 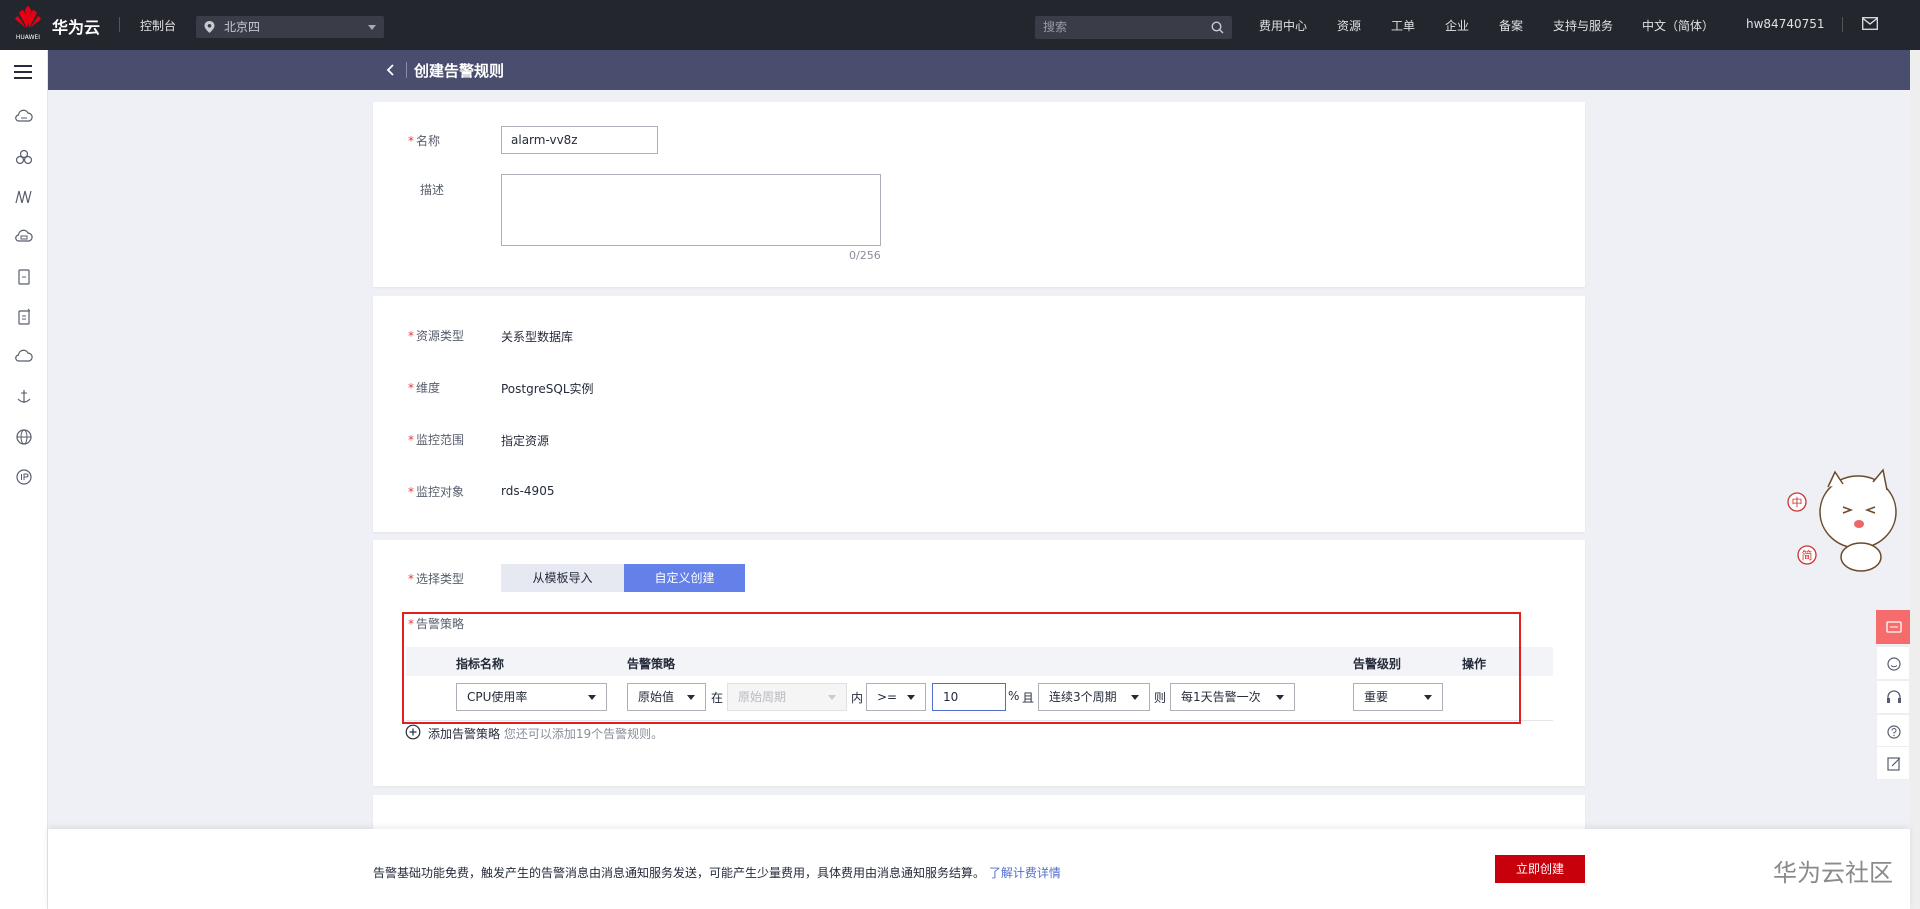 What do you see at coordinates (24, 437) in the screenshot?
I see `globe-icon` at bounding box center [24, 437].